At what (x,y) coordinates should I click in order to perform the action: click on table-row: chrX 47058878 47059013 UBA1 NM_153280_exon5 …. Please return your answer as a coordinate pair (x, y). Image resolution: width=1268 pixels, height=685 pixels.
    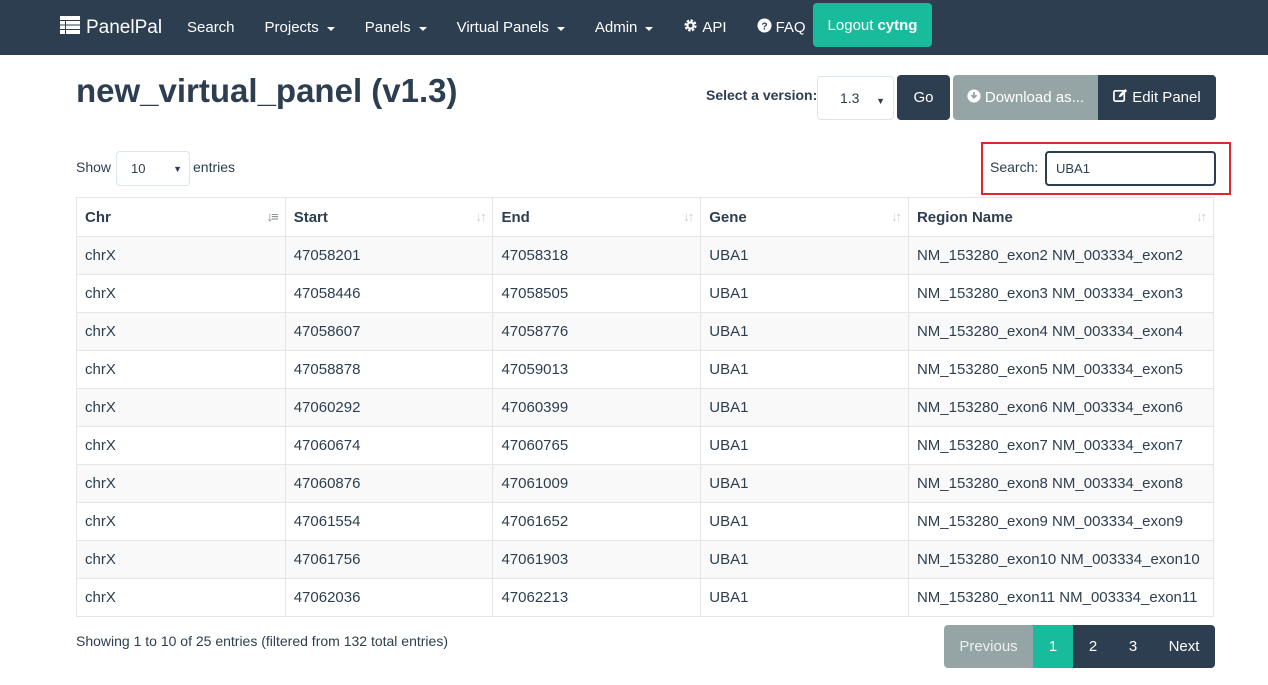
    Looking at the image, I should click on (645, 369).